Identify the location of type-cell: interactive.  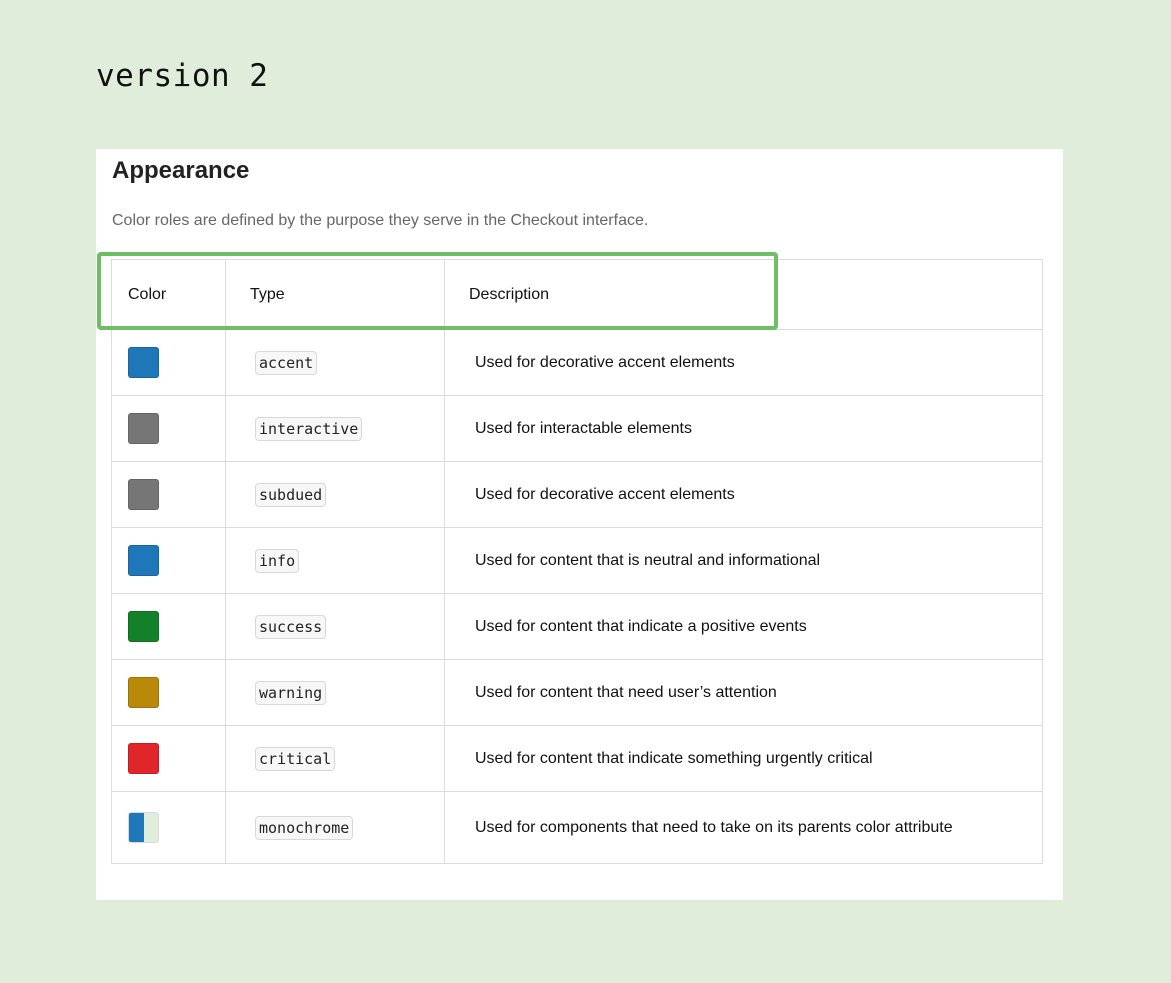
(335, 428).